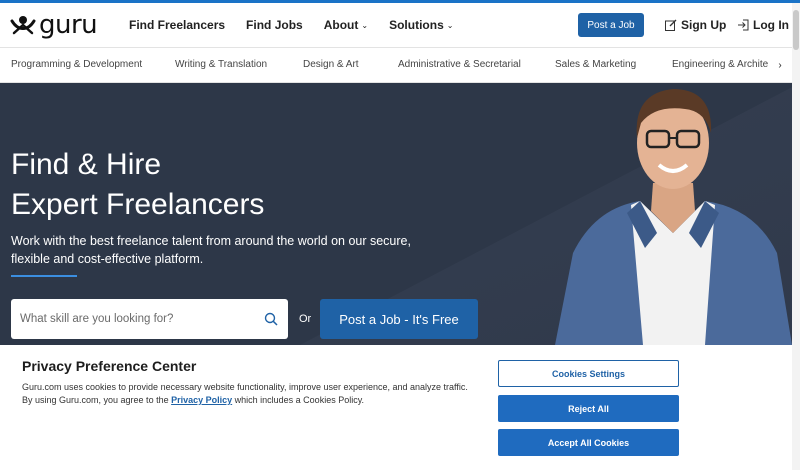 This screenshot has height=470, width=800. Describe the element at coordinates (68, 25) in the screenshot. I see `logo-text: guru` at that location.